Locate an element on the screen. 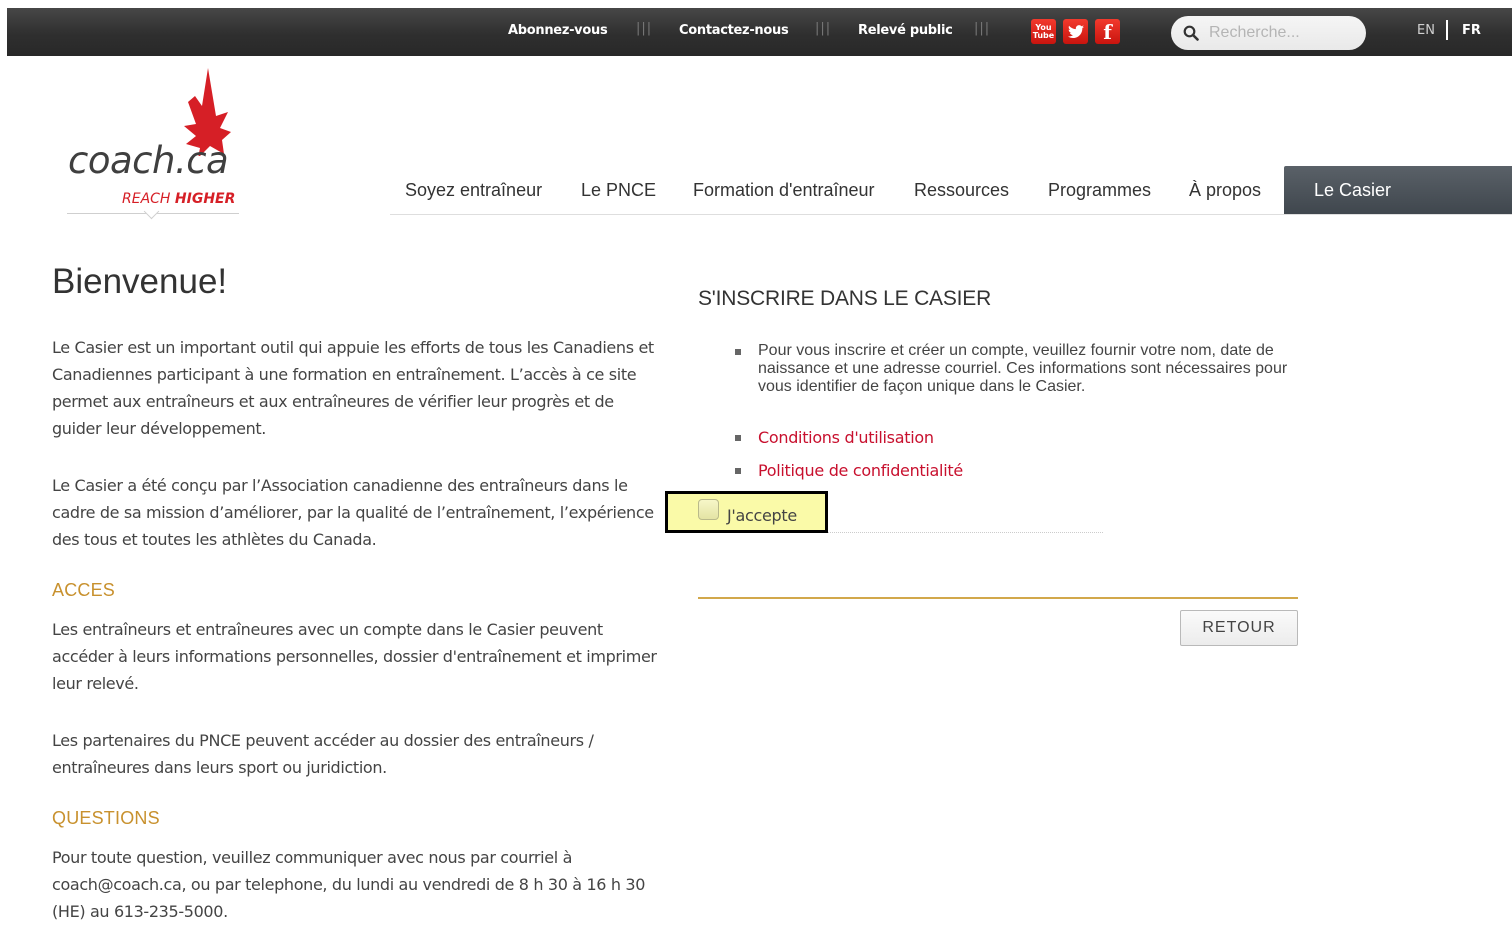 This screenshot has width=1512, height=925. accept-dotted-divider is located at coordinates (965, 532).